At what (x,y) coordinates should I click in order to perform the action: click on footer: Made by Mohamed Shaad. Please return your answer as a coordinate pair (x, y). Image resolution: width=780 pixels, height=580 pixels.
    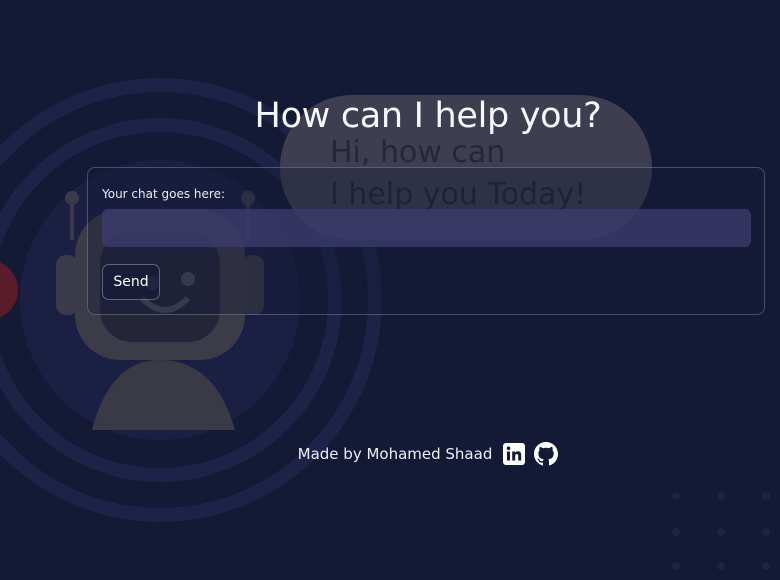
    Looking at the image, I should click on (409, 454).